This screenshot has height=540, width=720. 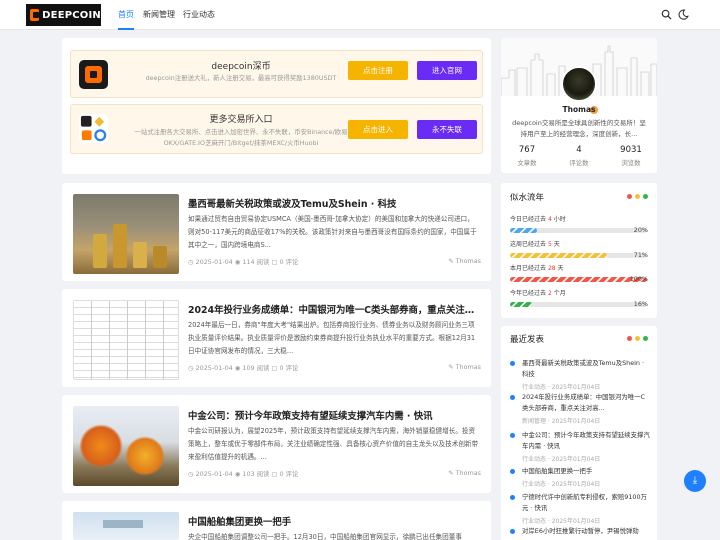 I want to click on post-title: 中国船舶集团更换一把手, so click(x=334, y=521).